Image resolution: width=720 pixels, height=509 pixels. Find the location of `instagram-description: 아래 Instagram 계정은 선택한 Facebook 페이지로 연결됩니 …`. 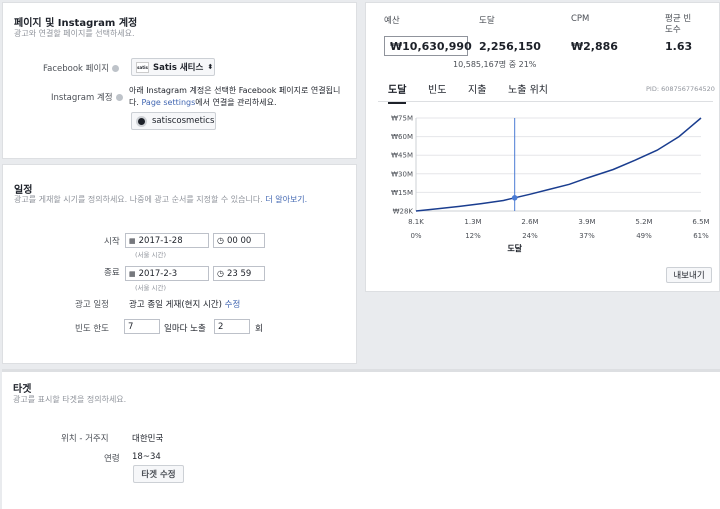

instagram-description: 아래 Instagram 계정은 선택한 Facebook 페이지로 연결됩니 … is located at coordinates (235, 96).